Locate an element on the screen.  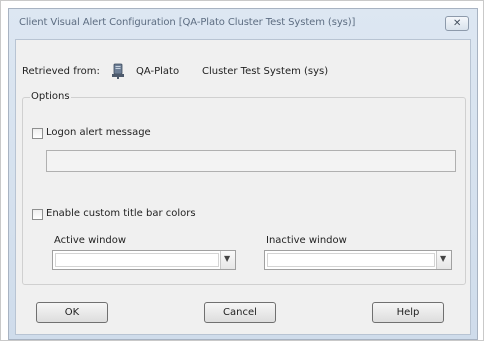
ok-button: OK is located at coordinates (72, 312).